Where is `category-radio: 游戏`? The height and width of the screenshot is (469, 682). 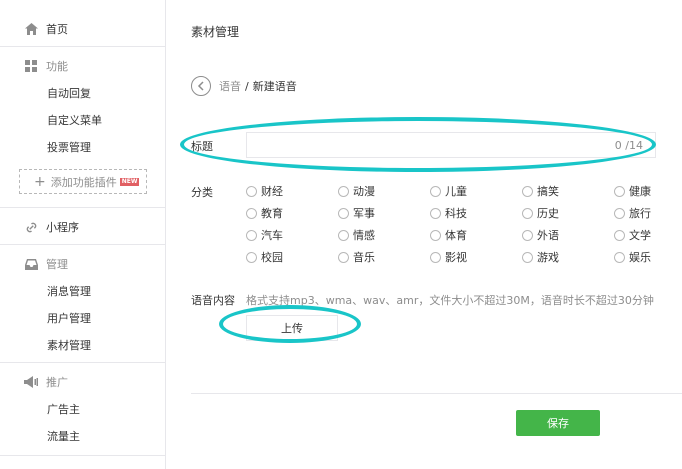
category-radio: 游戏 is located at coordinates (540, 257).